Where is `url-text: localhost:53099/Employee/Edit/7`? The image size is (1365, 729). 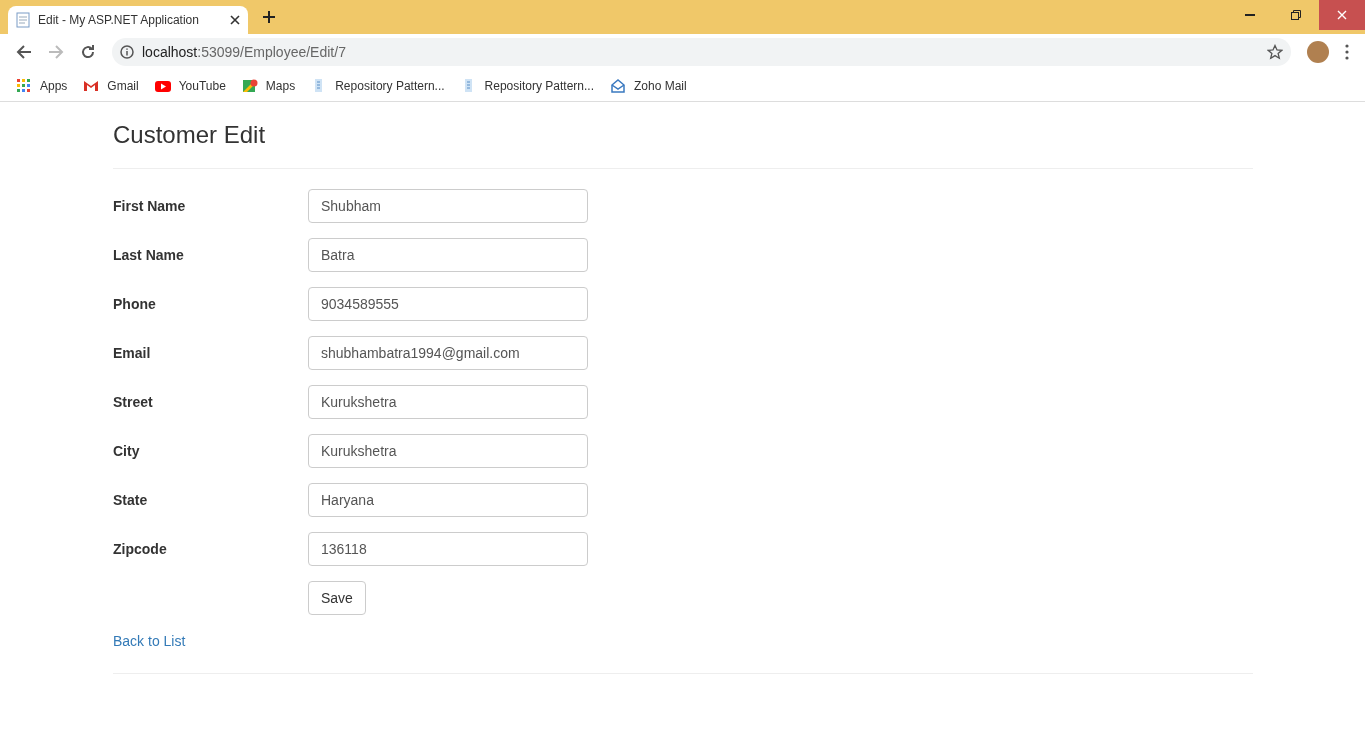 url-text: localhost:53099/Employee/Edit/7 is located at coordinates (244, 52).